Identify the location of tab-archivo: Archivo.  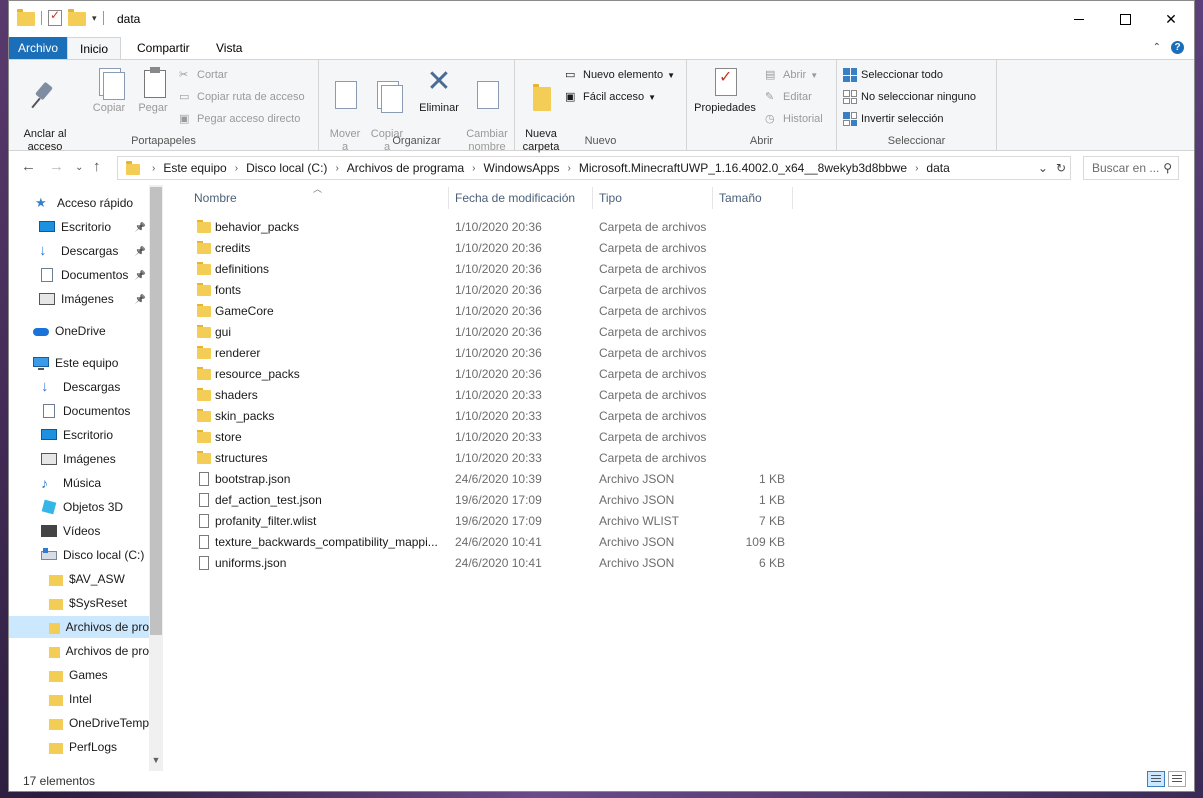
(38, 48).